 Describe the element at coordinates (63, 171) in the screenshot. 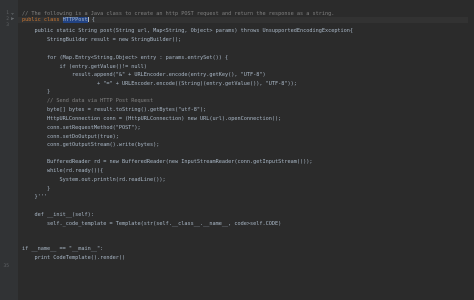

I see `code-line: while(rd.ready()){` at that location.